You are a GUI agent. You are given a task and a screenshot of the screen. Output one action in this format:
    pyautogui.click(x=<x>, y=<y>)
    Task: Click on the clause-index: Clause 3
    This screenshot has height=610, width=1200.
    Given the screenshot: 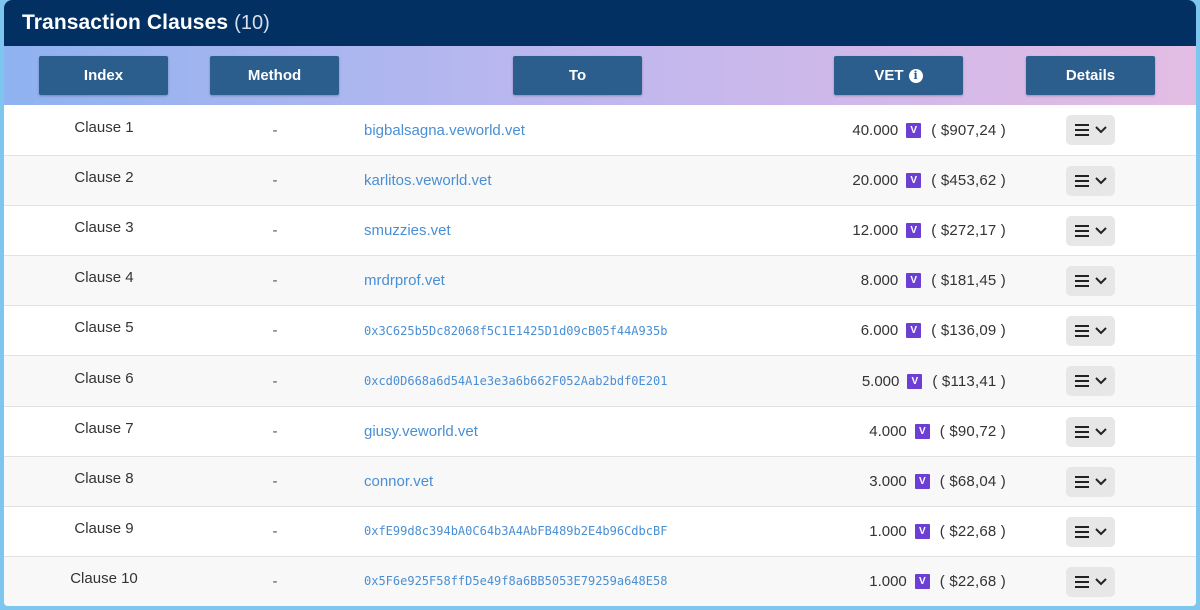 What is the action you would take?
    pyautogui.click(x=104, y=228)
    